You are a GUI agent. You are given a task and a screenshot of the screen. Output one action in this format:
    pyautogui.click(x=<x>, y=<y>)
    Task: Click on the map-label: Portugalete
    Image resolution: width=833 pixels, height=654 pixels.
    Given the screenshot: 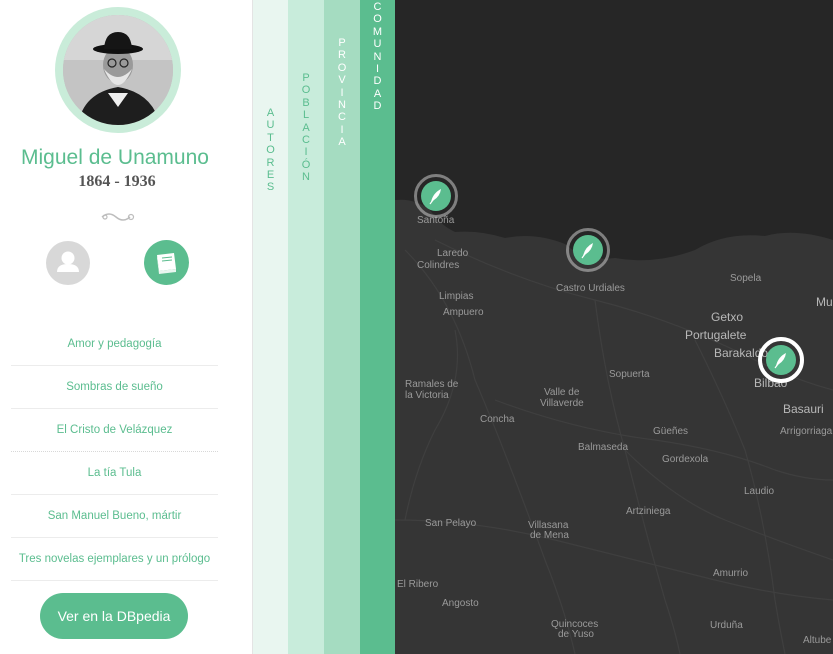 What is the action you would take?
    pyautogui.click(x=716, y=335)
    